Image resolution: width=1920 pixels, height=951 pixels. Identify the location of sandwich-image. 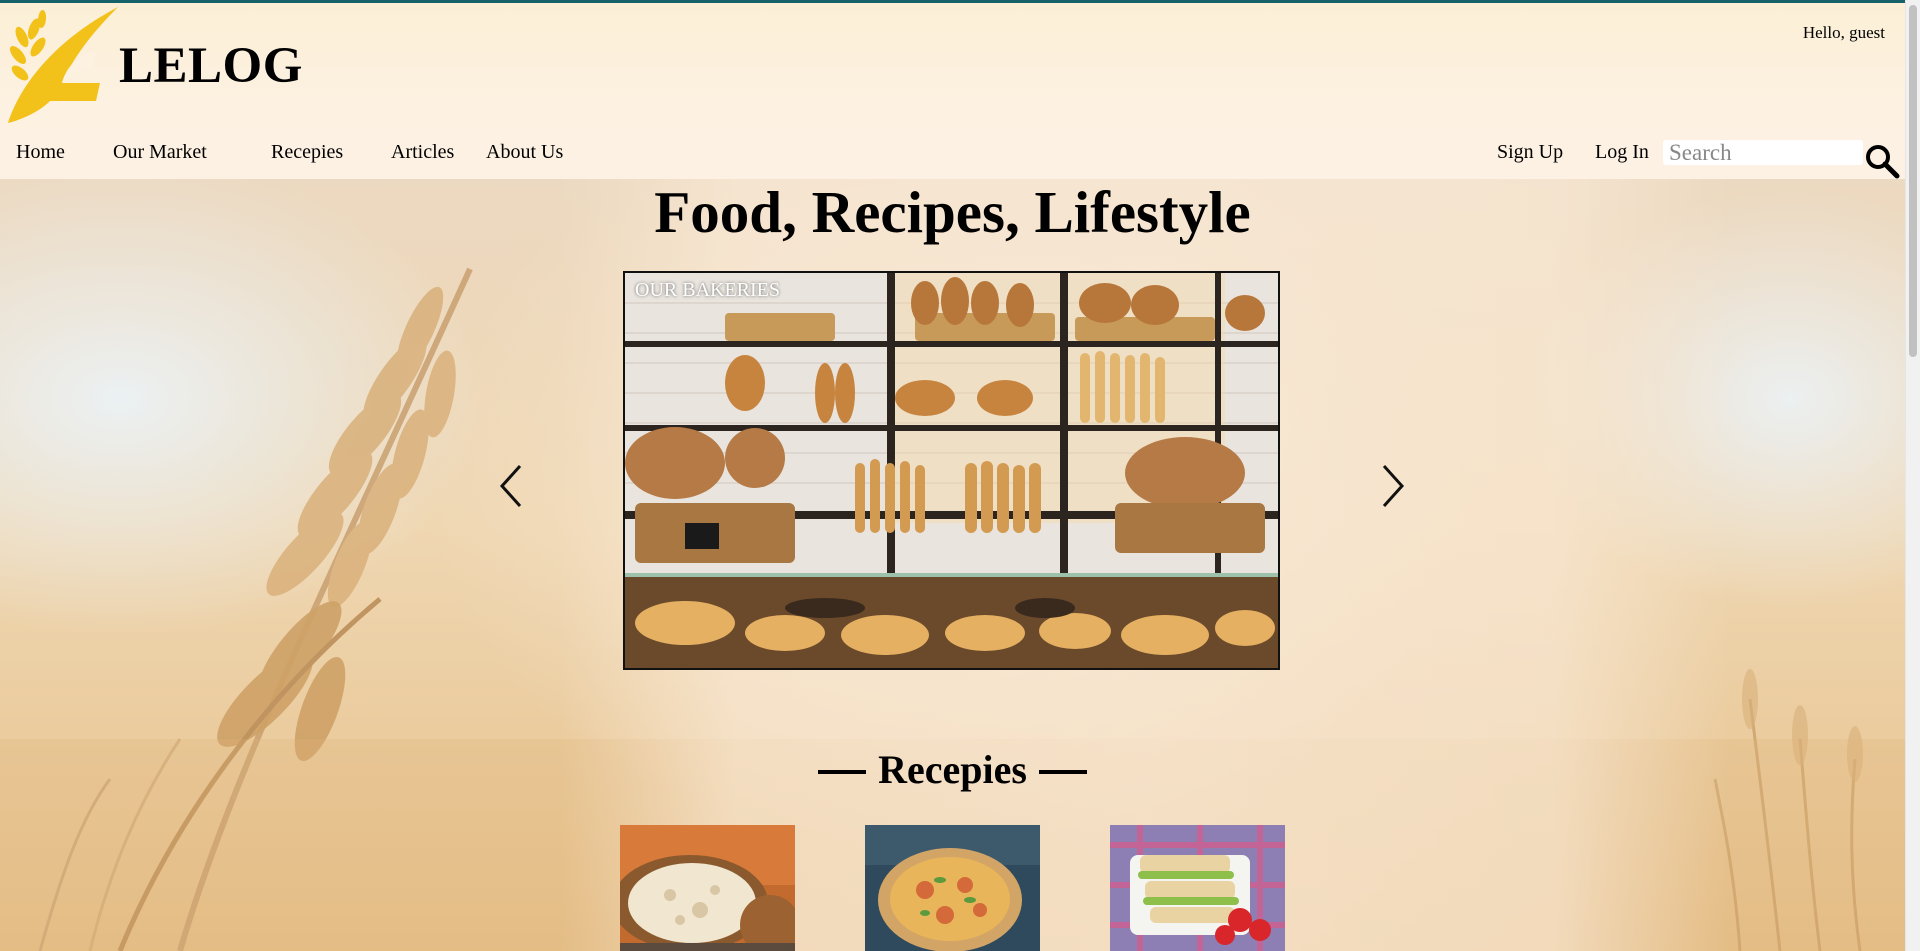
(1197, 888).